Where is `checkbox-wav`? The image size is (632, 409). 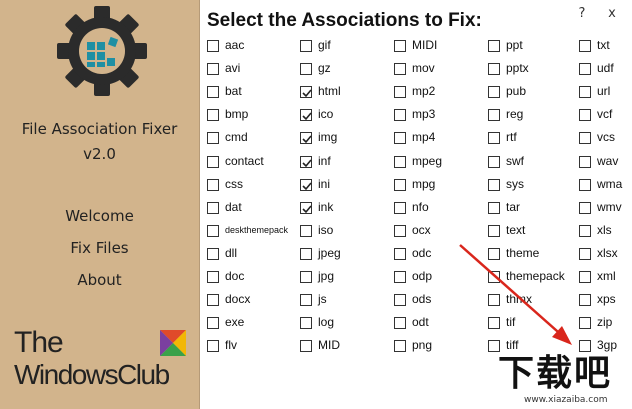 checkbox-wav is located at coordinates (585, 162).